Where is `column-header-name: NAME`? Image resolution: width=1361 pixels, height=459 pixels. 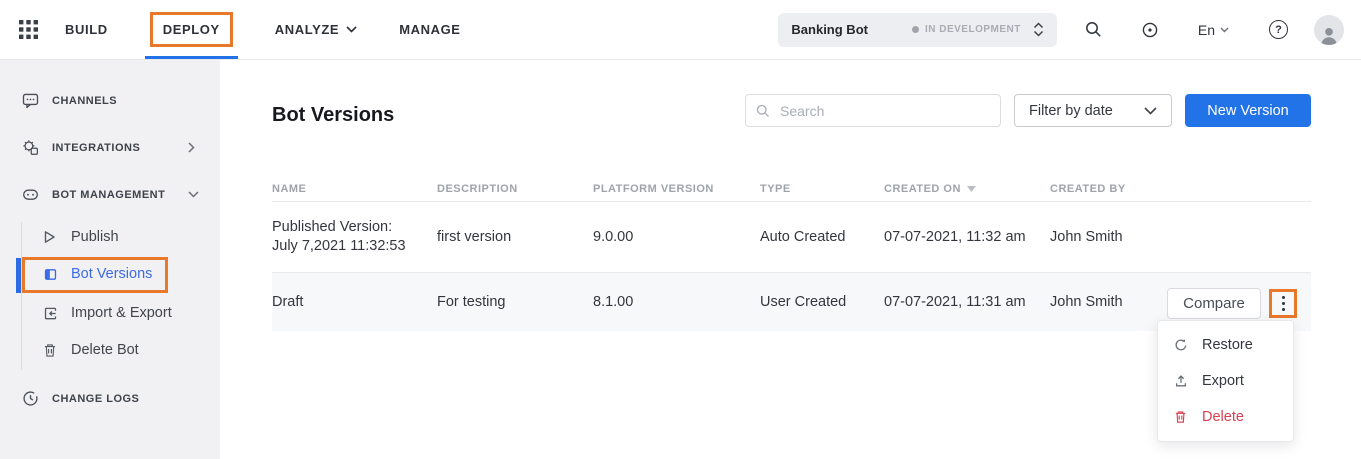 column-header-name: NAME is located at coordinates (354, 189).